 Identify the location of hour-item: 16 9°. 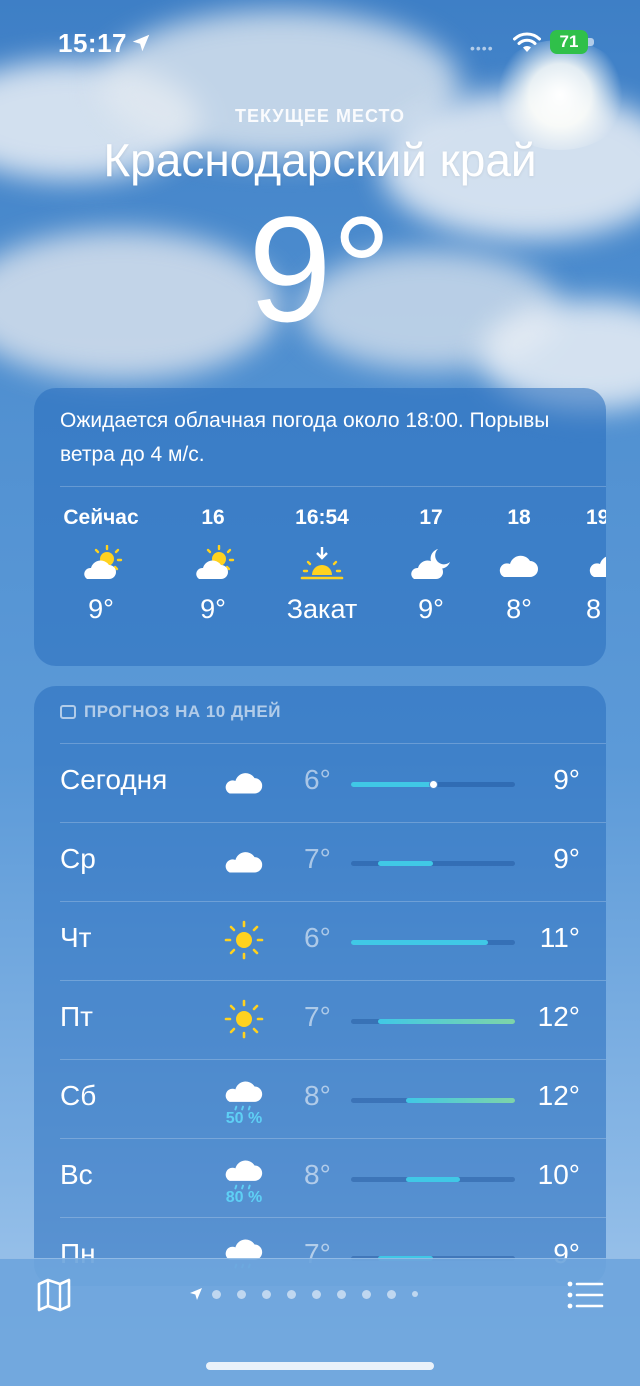
(213, 565).